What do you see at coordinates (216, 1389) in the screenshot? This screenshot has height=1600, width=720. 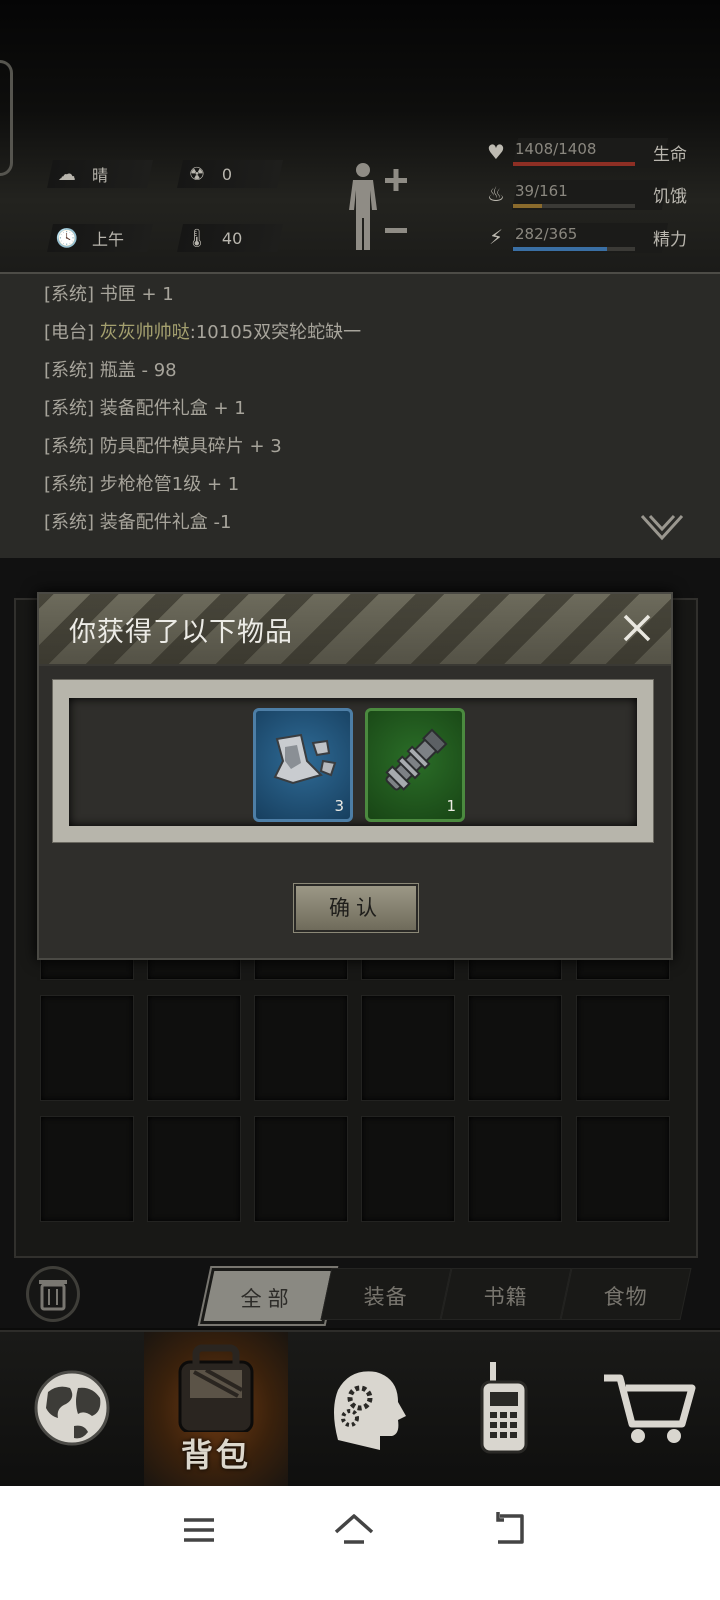 I see `backpack-icon` at bounding box center [216, 1389].